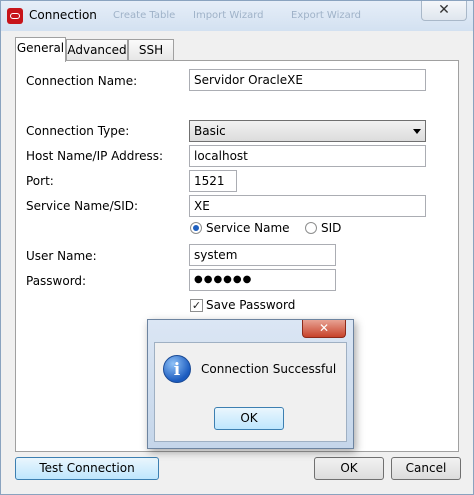 The image size is (474, 495). Describe the element at coordinates (249, 418) in the screenshot. I see `dialog-ok-button: OK` at that location.